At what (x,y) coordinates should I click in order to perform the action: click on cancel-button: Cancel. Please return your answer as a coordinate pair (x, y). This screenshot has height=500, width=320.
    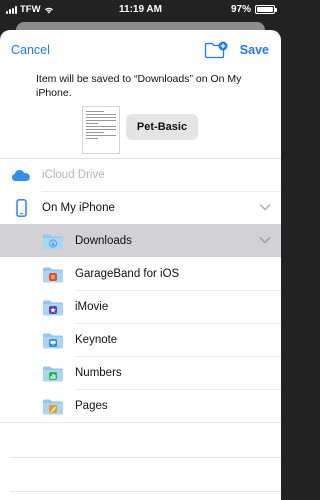
    Looking at the image, I should click on (30, 50).